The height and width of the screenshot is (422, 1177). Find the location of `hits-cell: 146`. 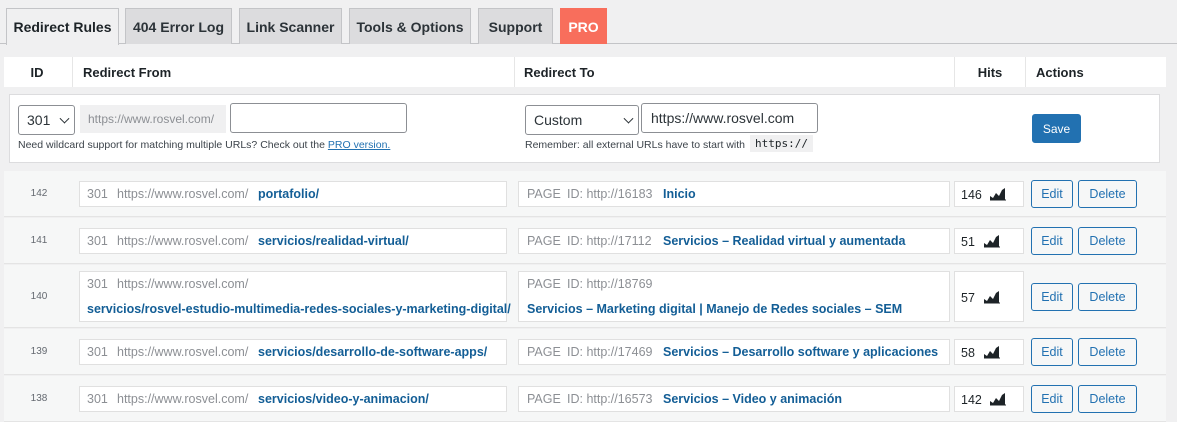

hits-cell: 146 is located at coordinates (989, 194).